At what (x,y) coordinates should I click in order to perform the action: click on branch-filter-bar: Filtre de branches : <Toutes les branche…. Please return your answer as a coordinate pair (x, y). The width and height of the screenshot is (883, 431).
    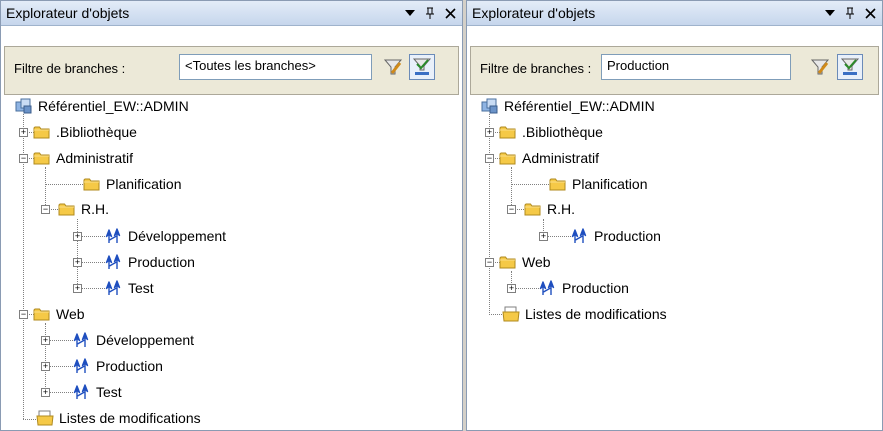
    Looking at the image, I should click on (231, 70).